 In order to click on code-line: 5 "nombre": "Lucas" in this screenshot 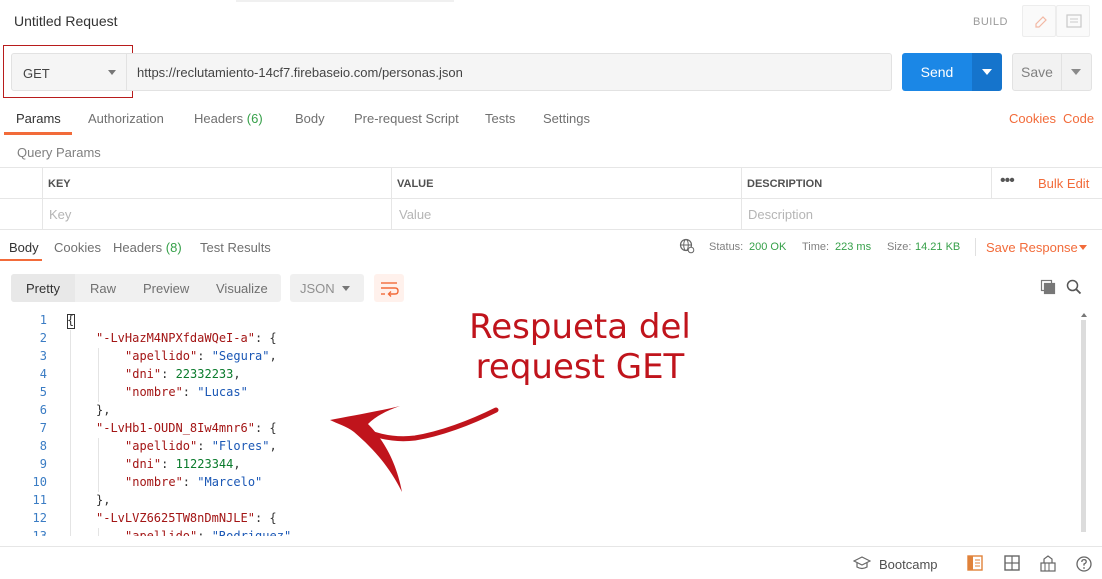, I will do `click(540, 394)`.